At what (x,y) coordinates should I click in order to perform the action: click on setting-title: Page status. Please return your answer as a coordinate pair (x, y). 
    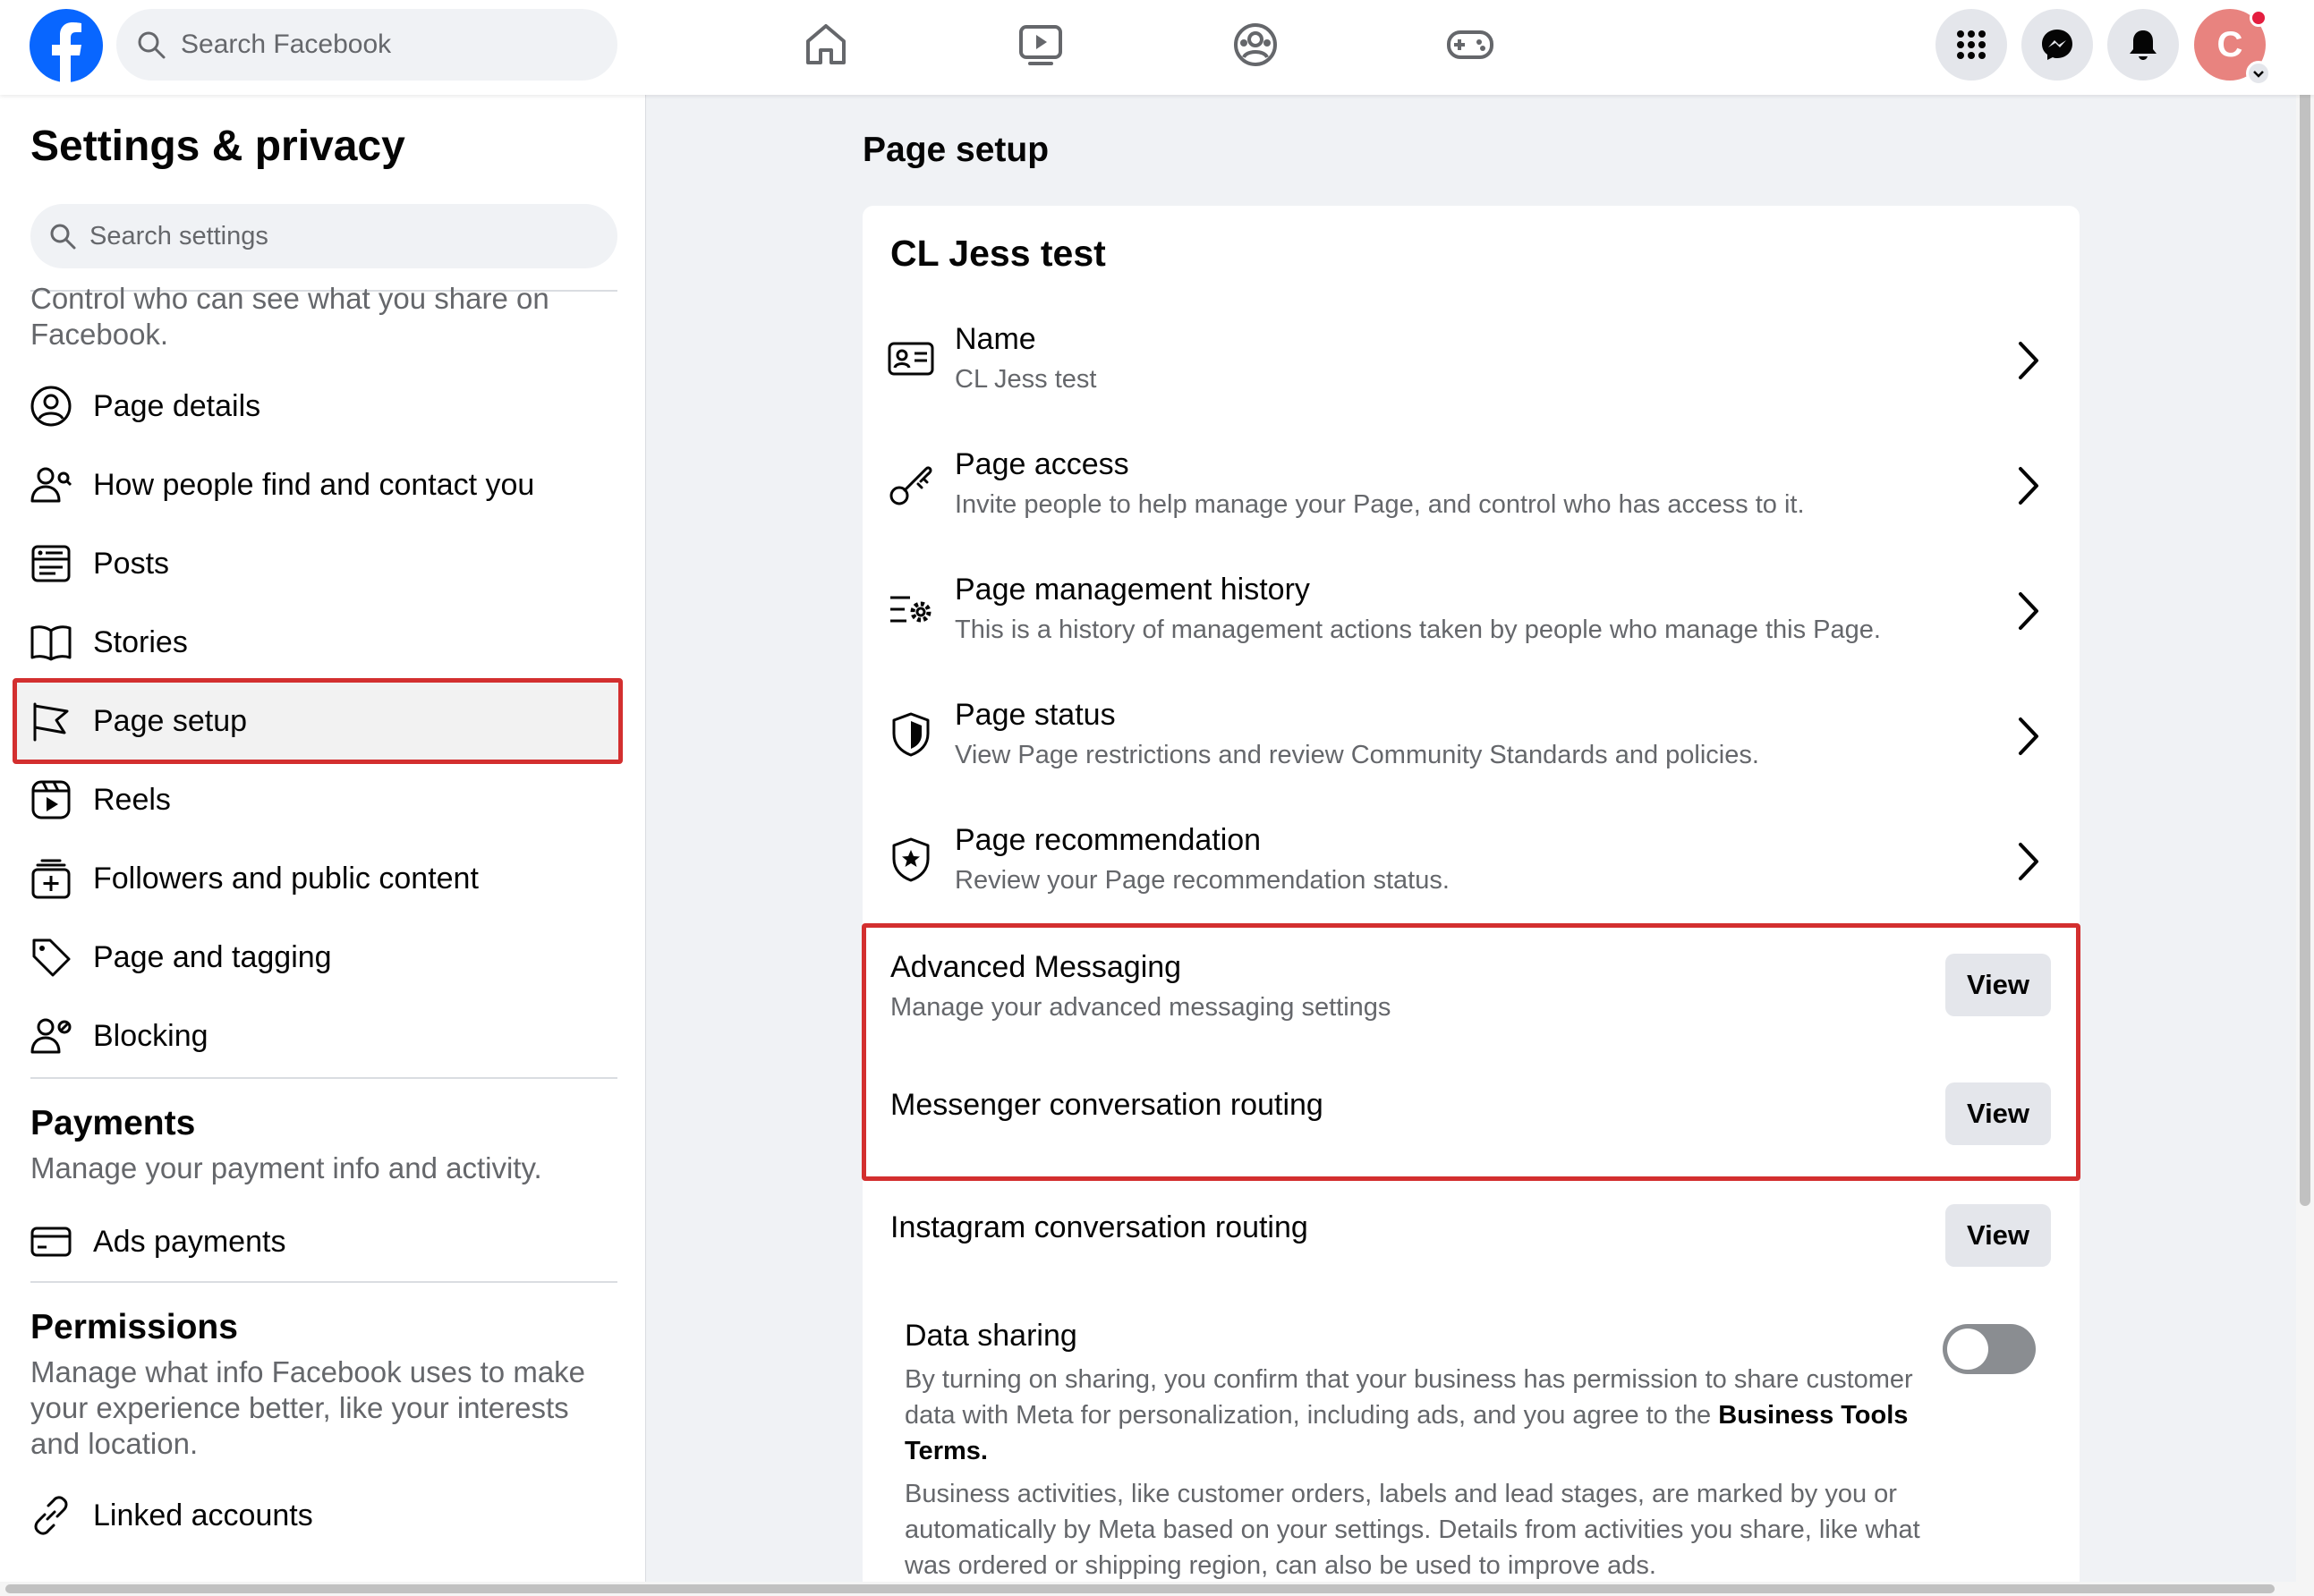
    Looking at the image, I should click on (1035, 715).